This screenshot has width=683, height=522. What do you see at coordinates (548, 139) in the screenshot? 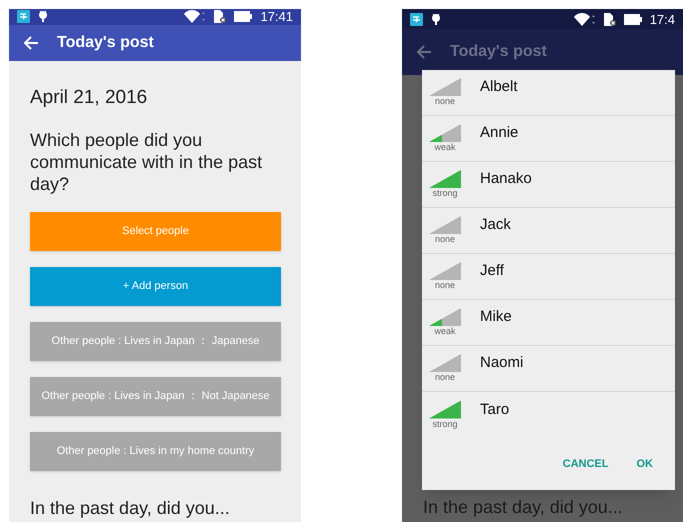
I see `person-row: weak Annie` at bounding box center [548, 139].